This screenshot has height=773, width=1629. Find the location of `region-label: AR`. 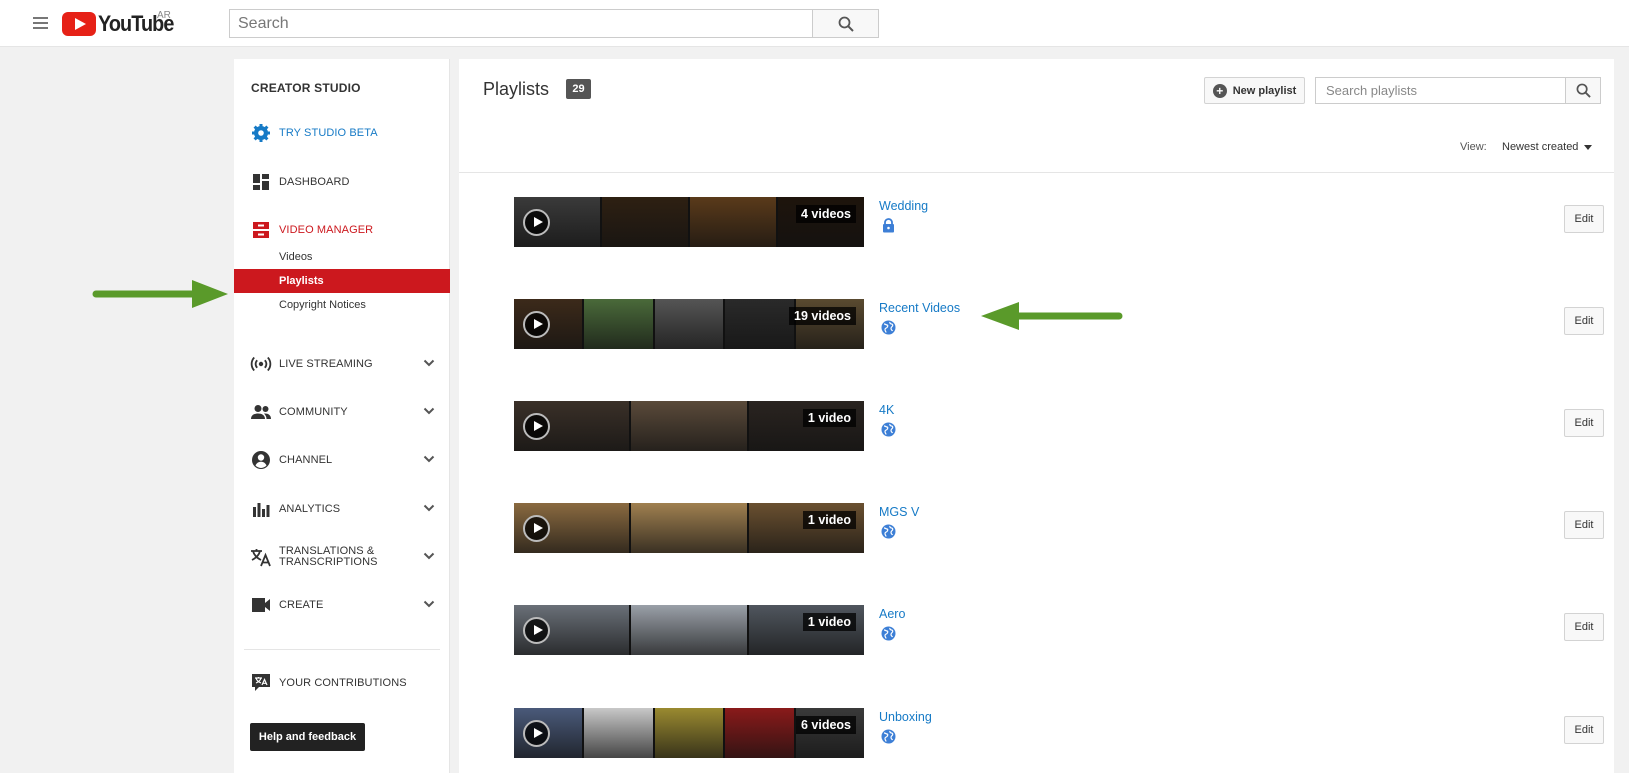

region-label: AR is located at coordinates (164, 15).